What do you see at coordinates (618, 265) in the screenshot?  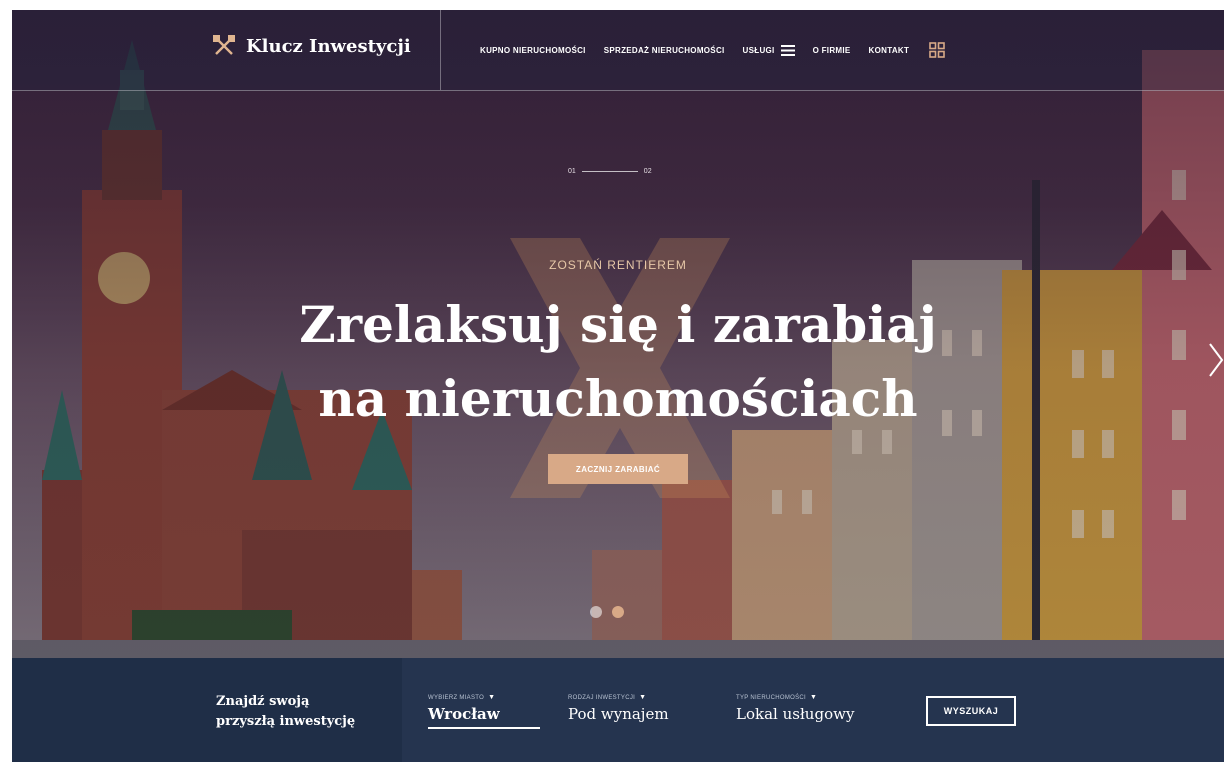 I see `hero-eyebrow: ZOSTAŃ RENTIEREM` at bounding box center [618, 265].